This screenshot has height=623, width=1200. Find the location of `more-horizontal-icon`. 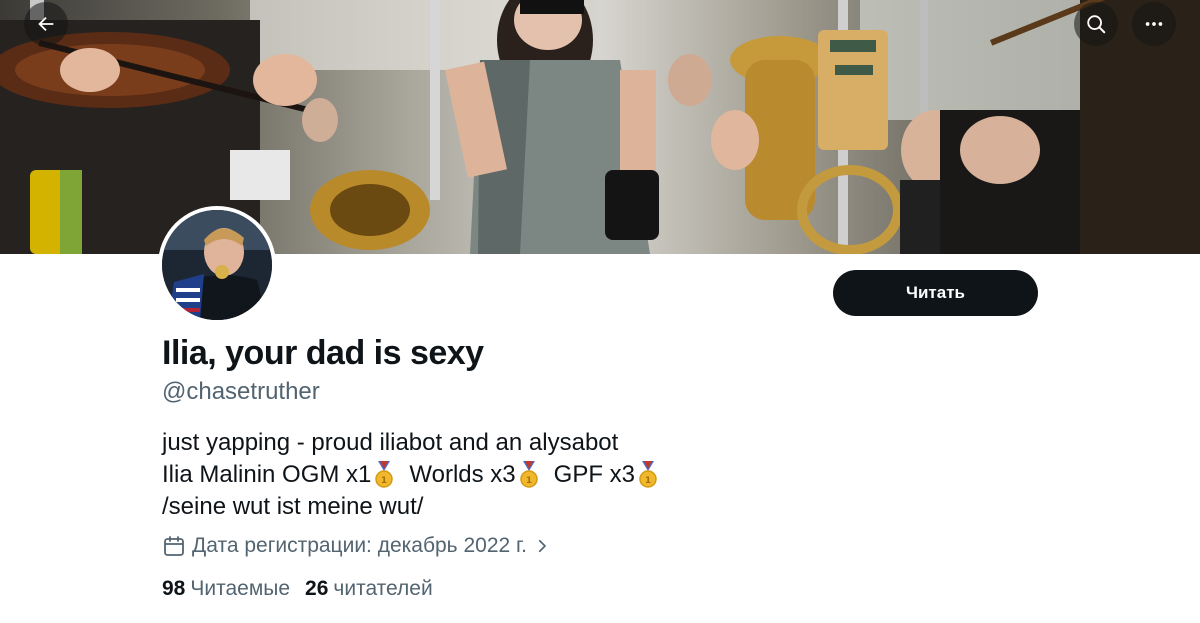

more-horizontal-icon is located at coordinates (1154, 24).